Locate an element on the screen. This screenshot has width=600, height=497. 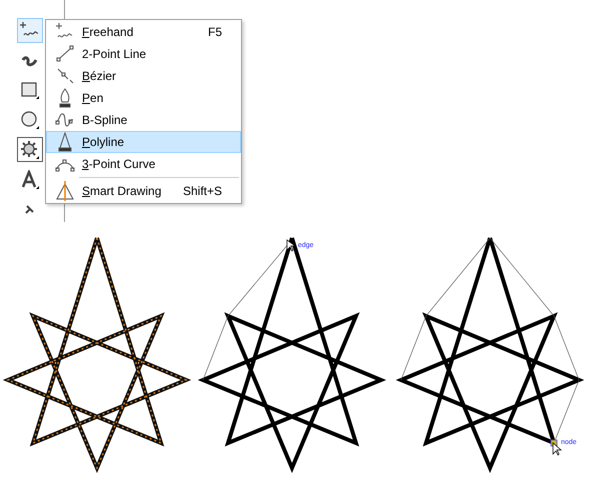
rectangle-icon is located at coordinates (30, 90).